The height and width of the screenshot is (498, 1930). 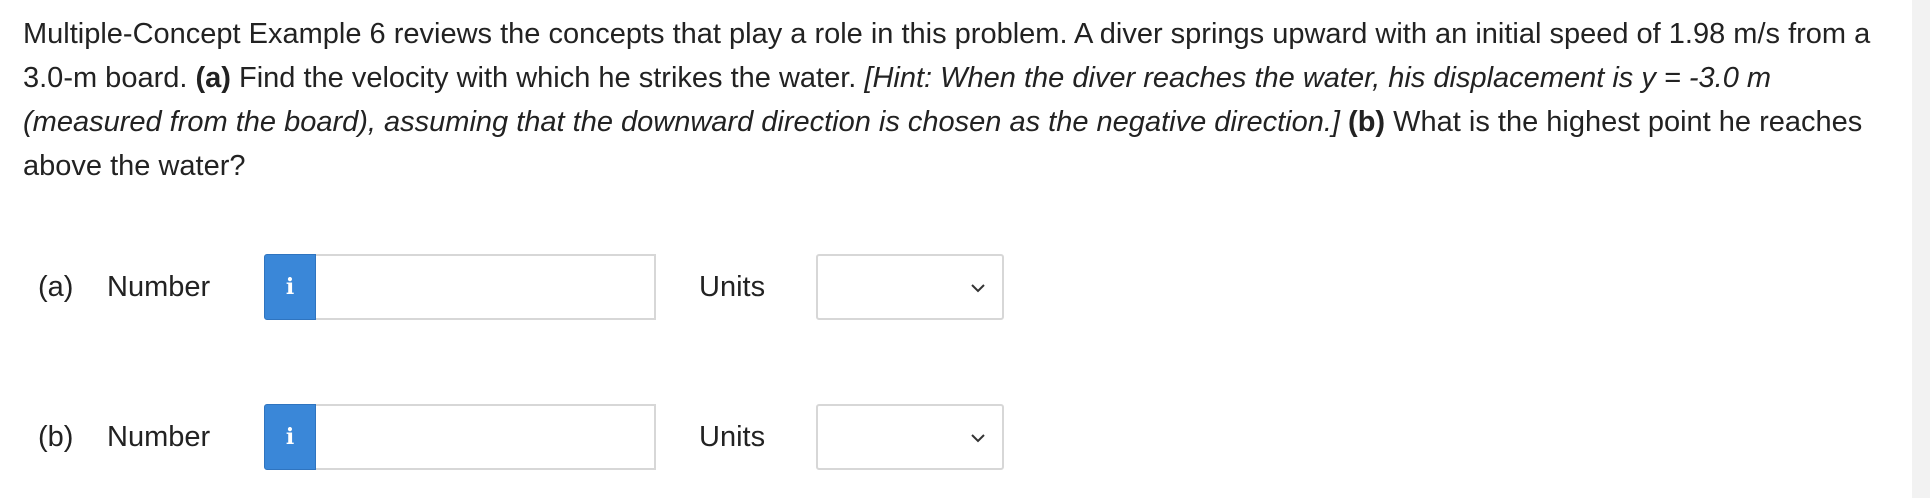 What do you see at coordinates (213, 78) in the screenshot?
I see `part-a-marker: (a)` at bounding box center [213, 78].